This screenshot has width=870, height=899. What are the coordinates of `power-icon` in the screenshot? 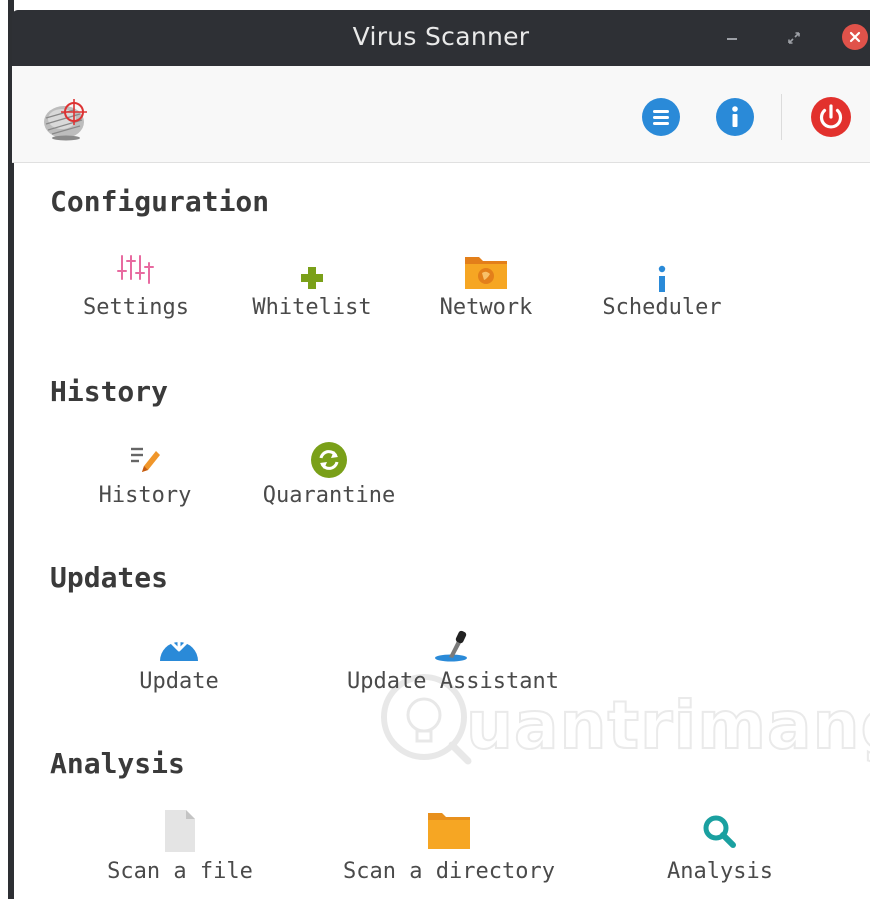 It's located at (831, 116).